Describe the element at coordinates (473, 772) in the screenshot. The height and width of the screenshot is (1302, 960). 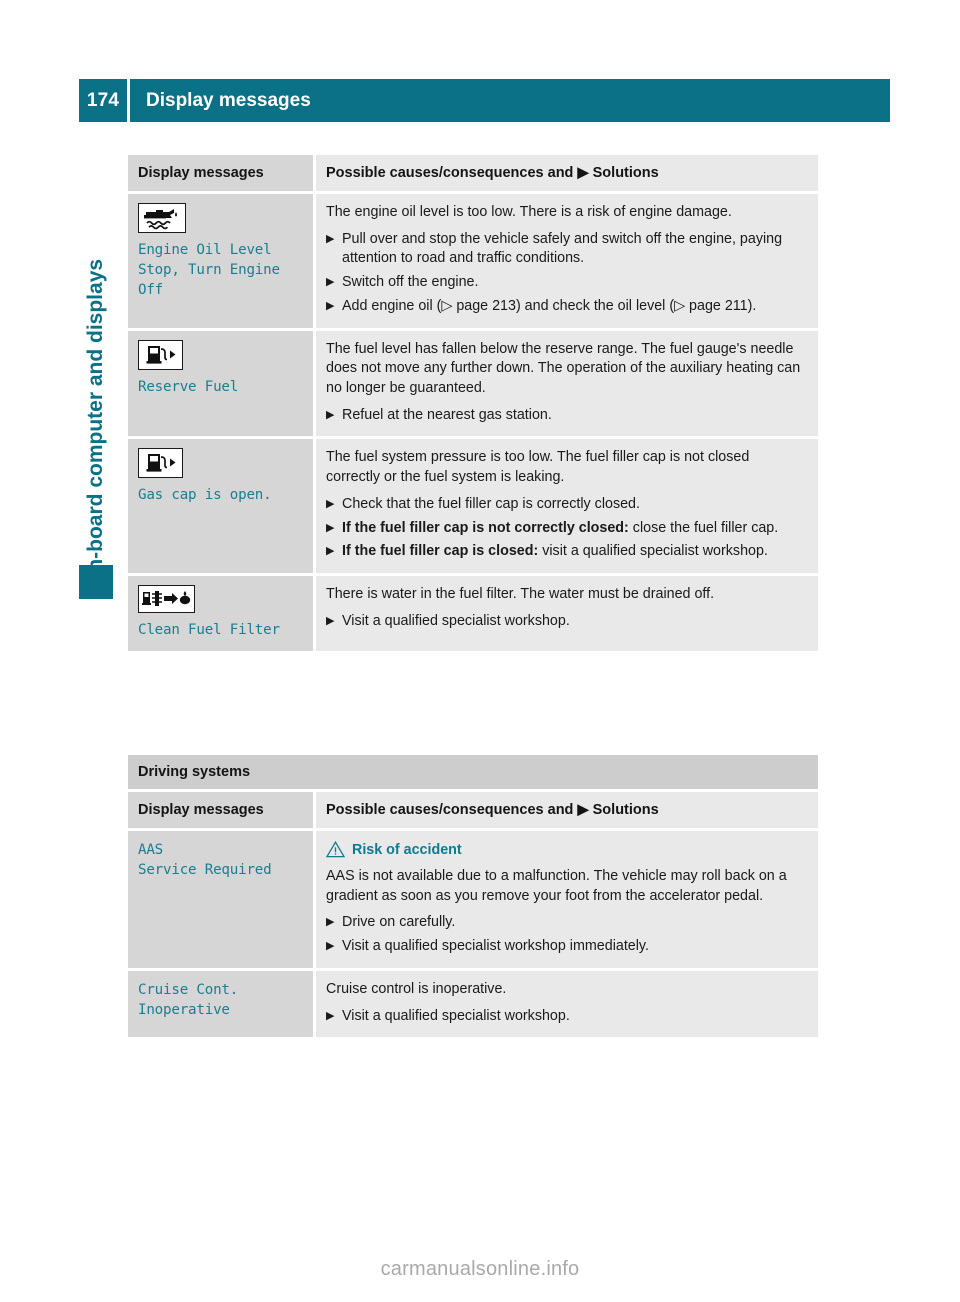
I see `section-title: Driving systems` at that location.